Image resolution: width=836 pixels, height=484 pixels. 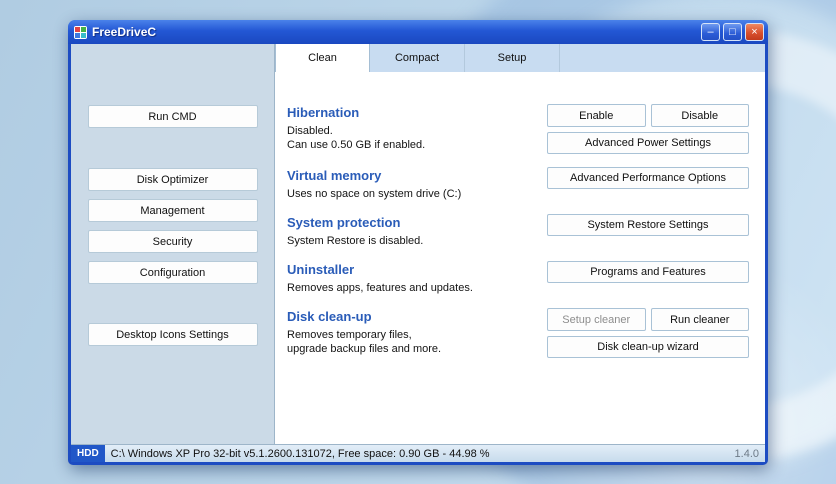 What do you see at coordinates (374, 194) in the screenshot?
I see `virtual-memory-status-text: Uses no space on system drive (C:)` at bounding box center [374, 194].